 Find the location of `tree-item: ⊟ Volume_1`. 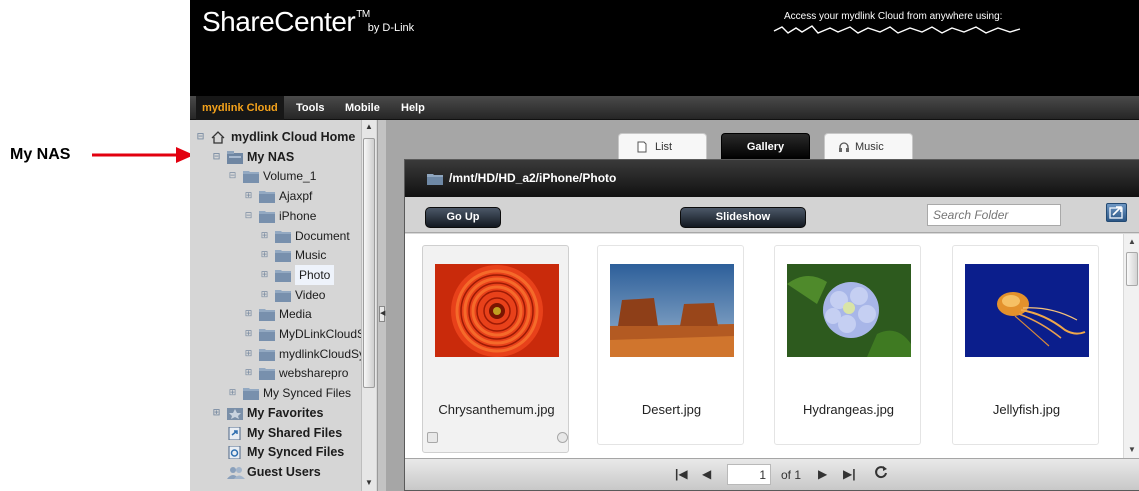

tree-item: ⊟ Volume_1 is located at coordinates (275, 176).